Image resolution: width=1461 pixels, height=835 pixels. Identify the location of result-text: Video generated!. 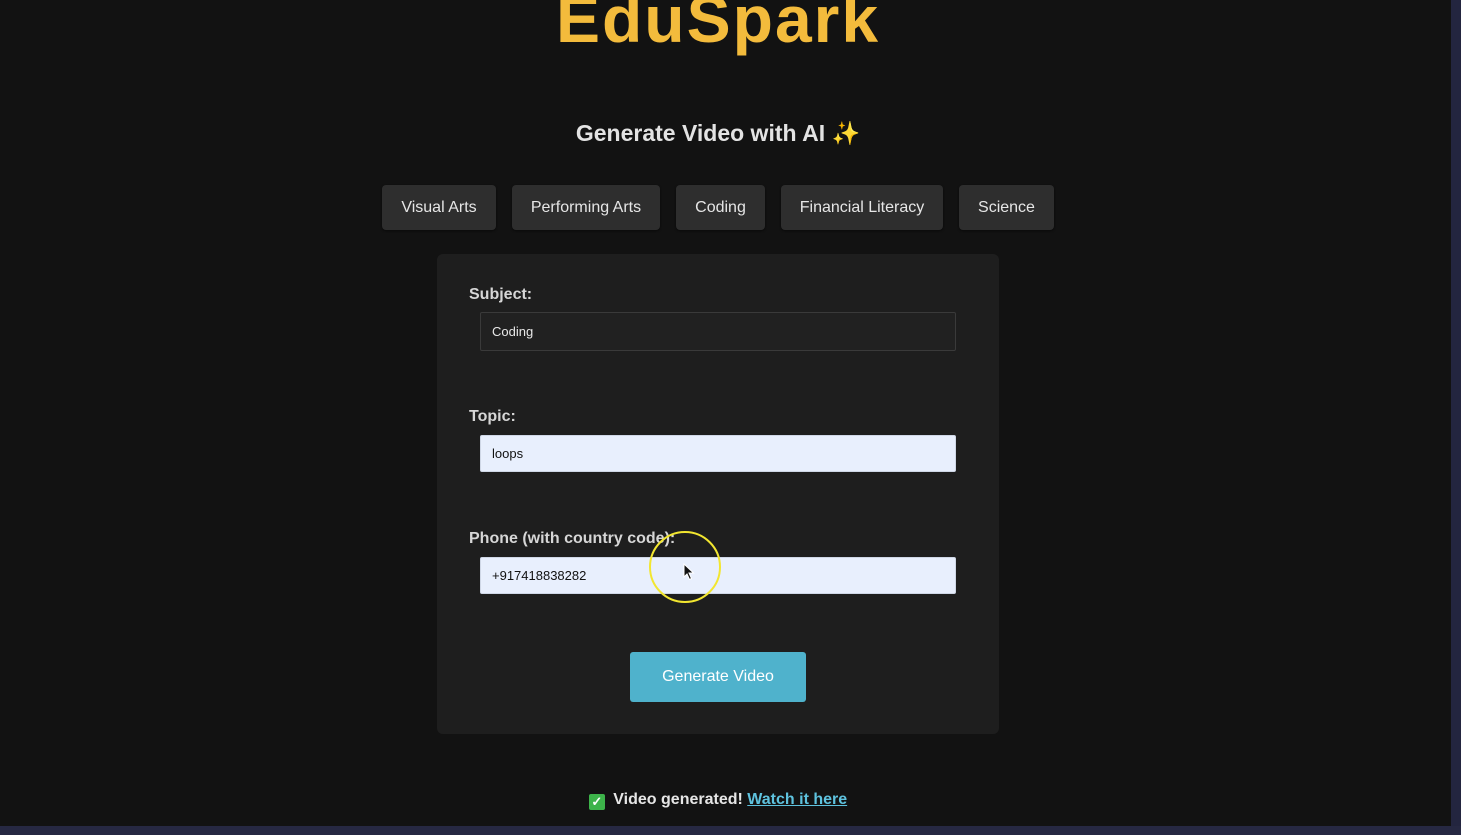
(678, 799).